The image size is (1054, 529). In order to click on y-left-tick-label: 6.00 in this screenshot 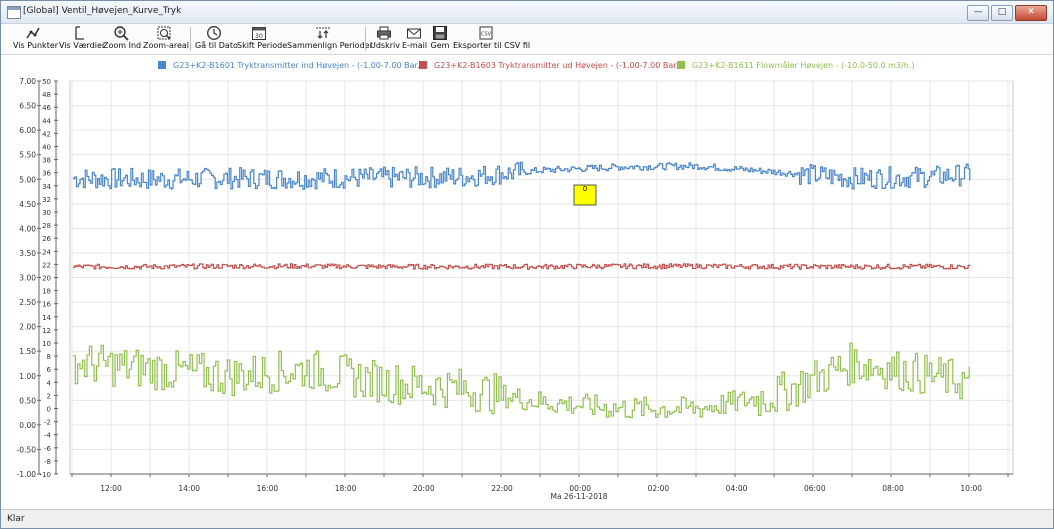, I will do `click(27, 130)`.